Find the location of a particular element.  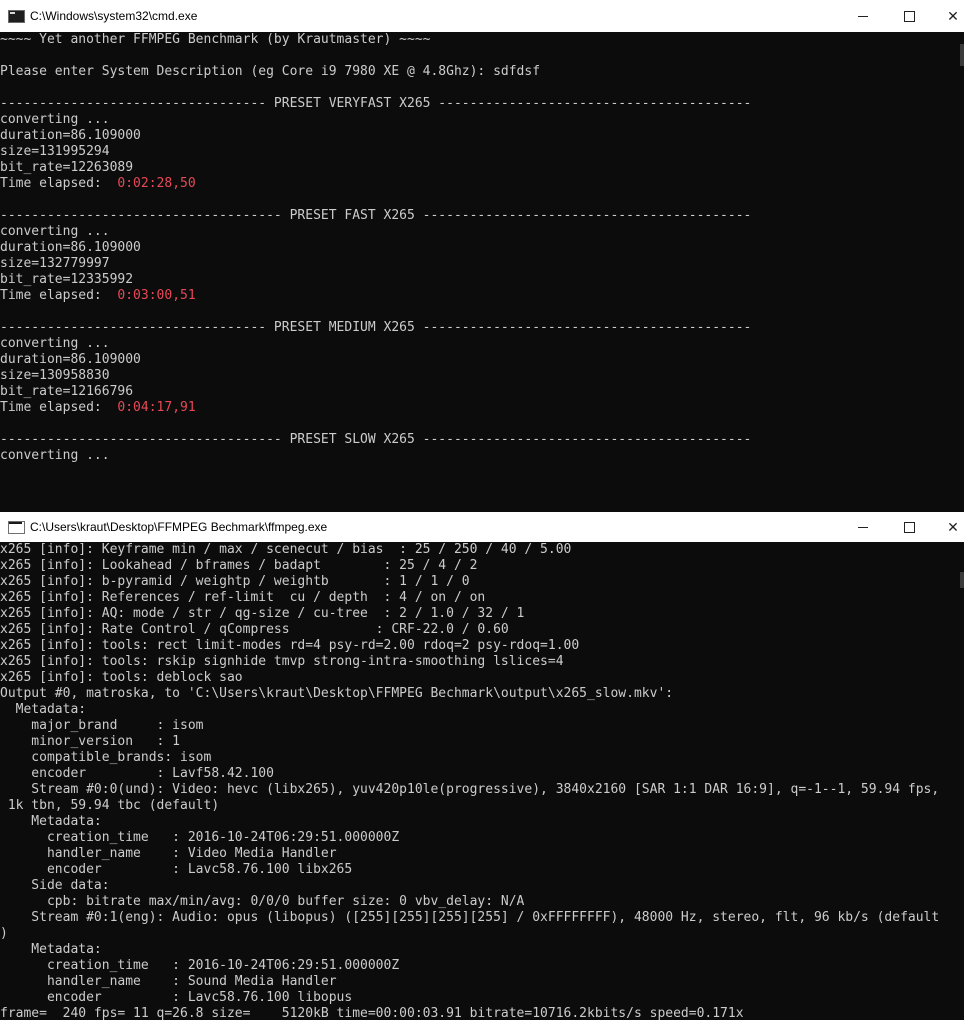

console-line: handler_name : Sound Media Handler is located at coordinates (482, 982).